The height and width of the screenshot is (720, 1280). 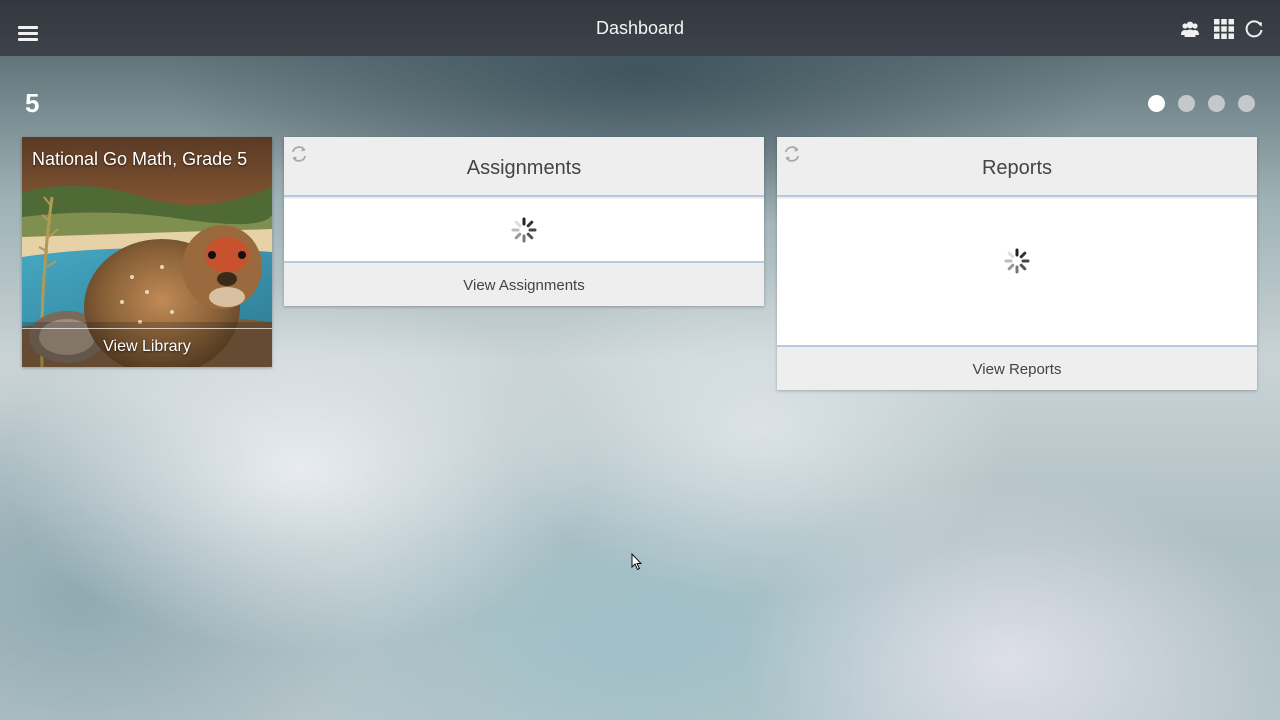 I want to click on page-indicator, so click(x=1208, y=106).